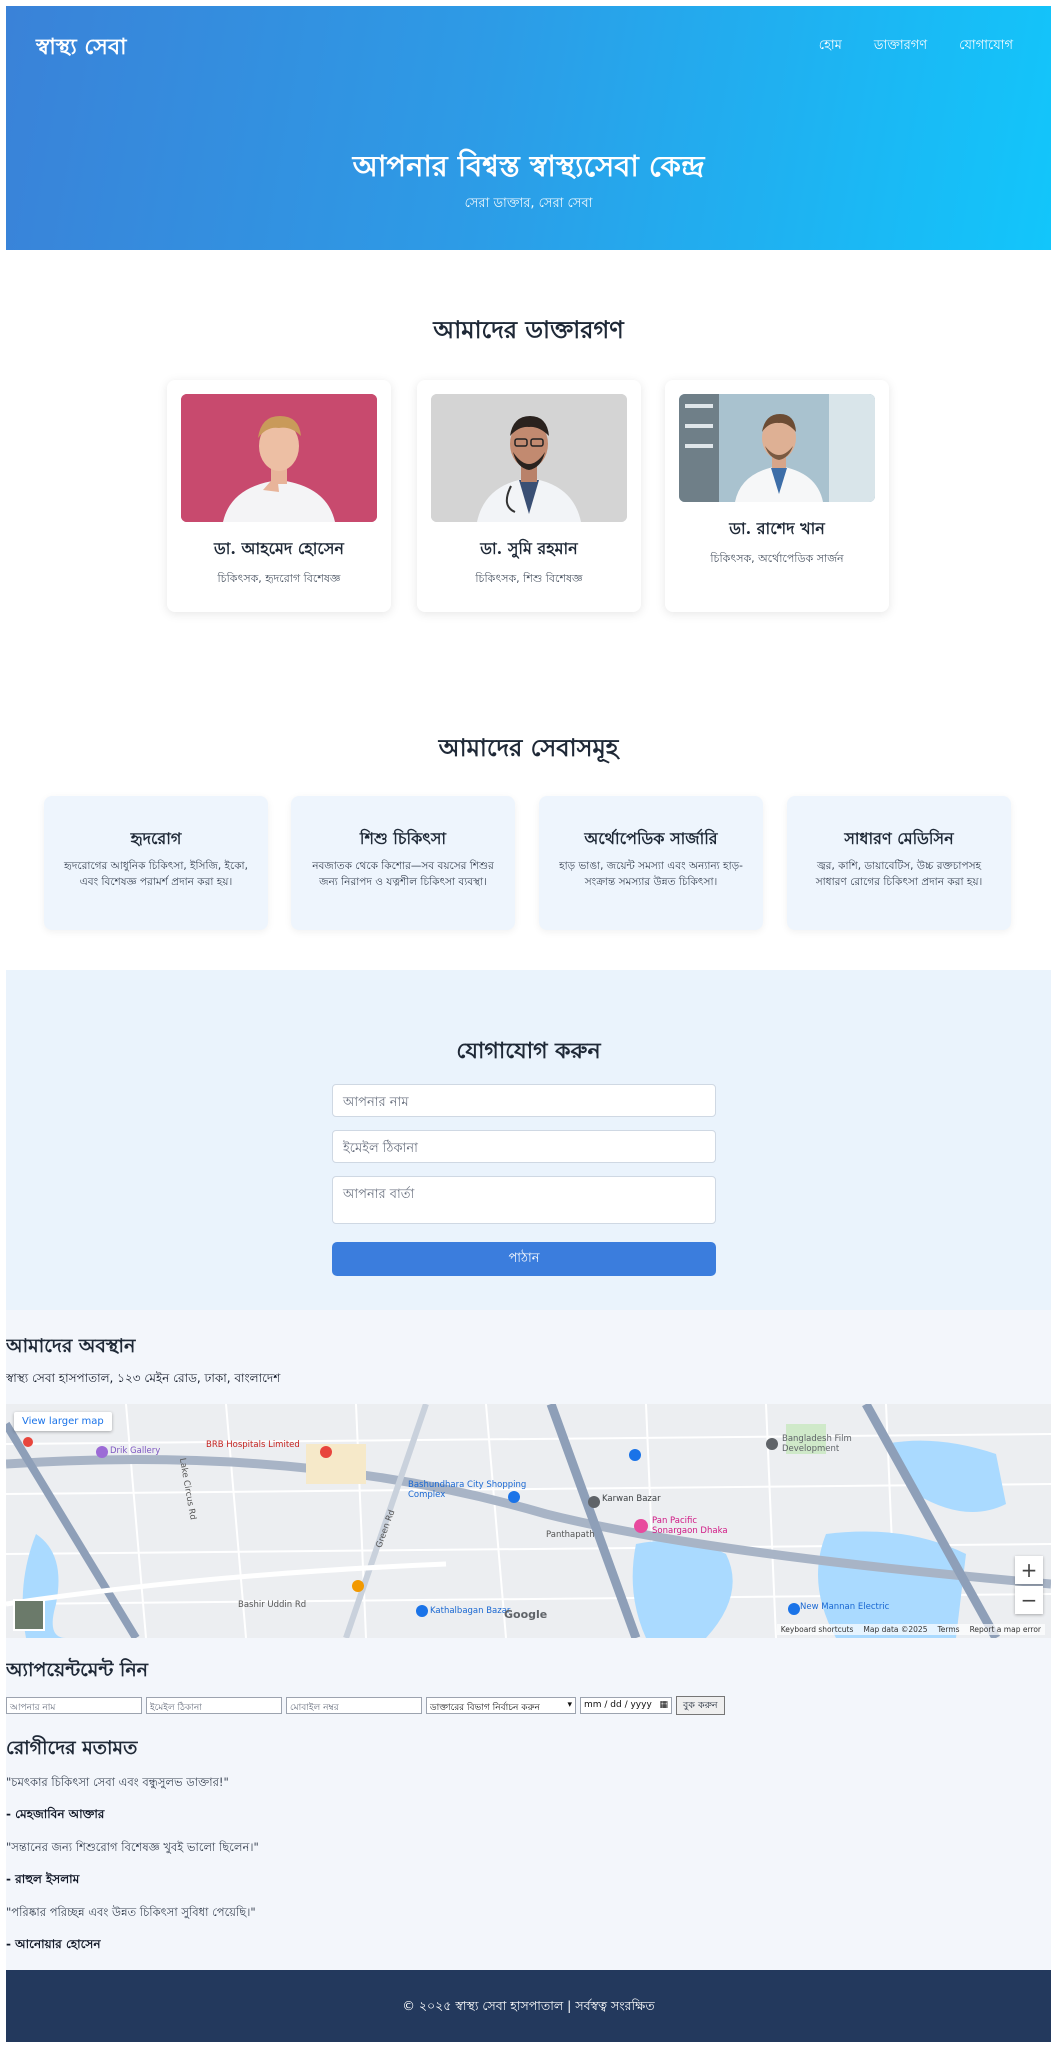 The height and width of the screenshot is (2048, 1057). What do you see at coordinates (528, 166) in the screenshot?
I see `hero-title: আপনার বিশ্বস্ত স্বাস্থ্যসেবা কেন্দ্র` at bounding box center [528, 166].